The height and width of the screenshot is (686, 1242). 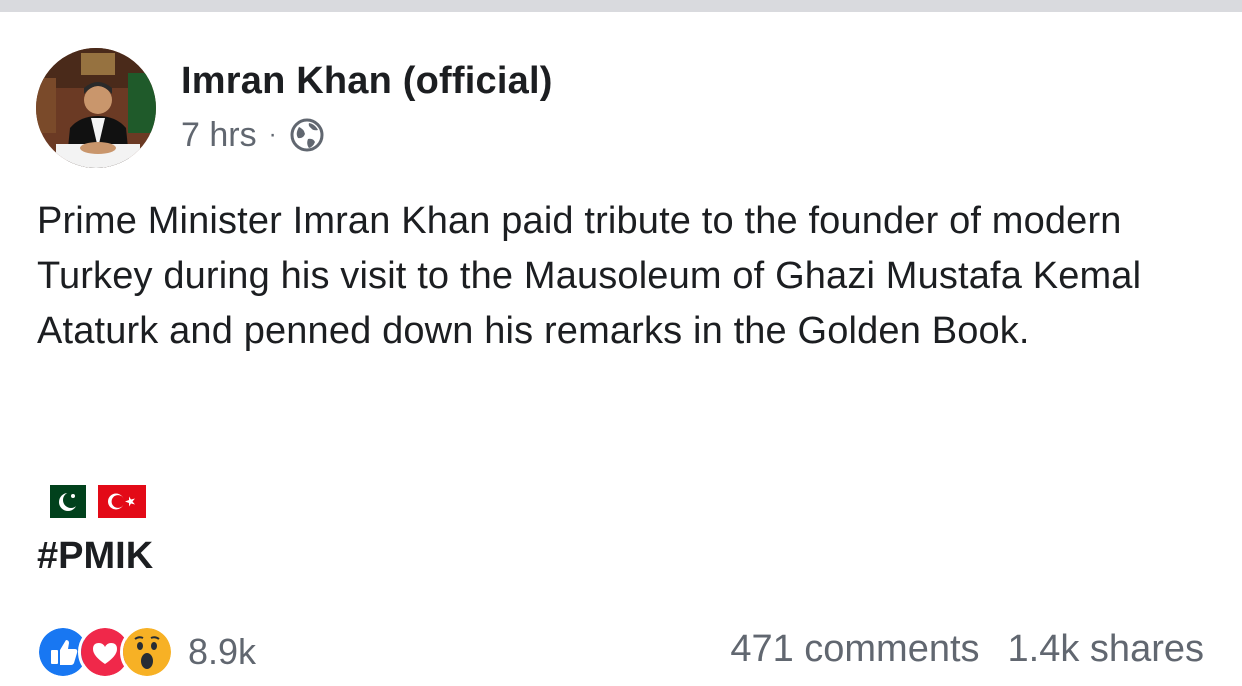 What do you see at coordinates (219, 135) in the screenshot?
I see `post-timestamp: 7 hrs` at bounding box center [219, 135].